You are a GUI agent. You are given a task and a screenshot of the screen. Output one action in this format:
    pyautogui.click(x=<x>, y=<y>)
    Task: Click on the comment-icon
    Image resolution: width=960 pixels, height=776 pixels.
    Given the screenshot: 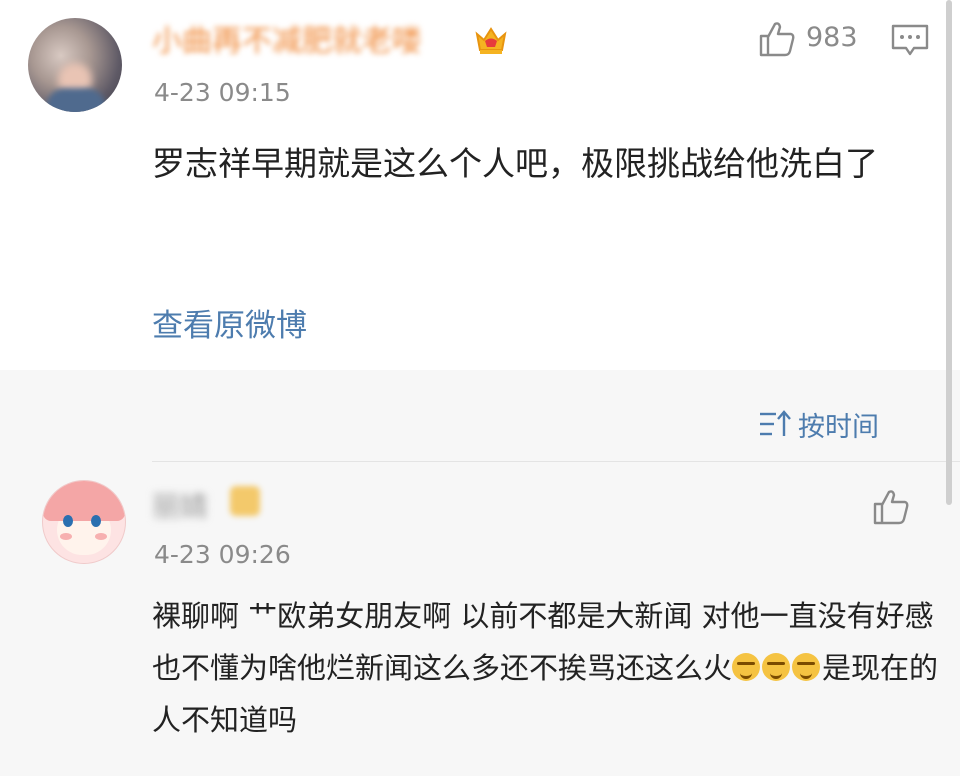 What is the action you would take?
    pyautogui.click(x=910, y=40)
    